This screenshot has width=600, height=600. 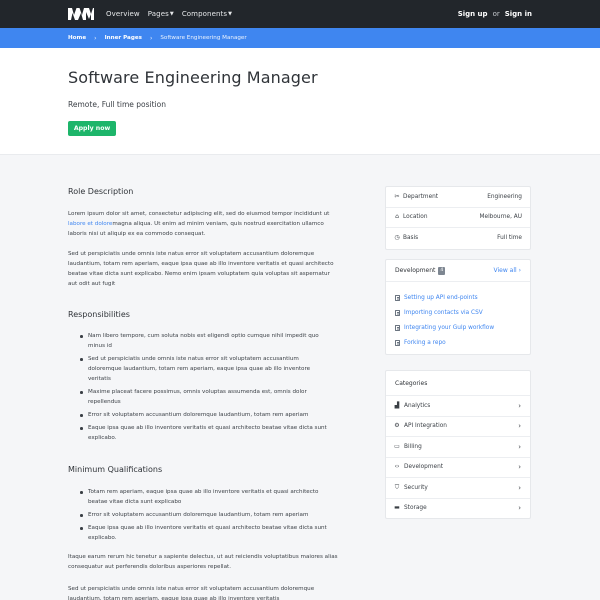 I want to click on position-subtitle: Remote, Full time position, so click(x=117, y=104).